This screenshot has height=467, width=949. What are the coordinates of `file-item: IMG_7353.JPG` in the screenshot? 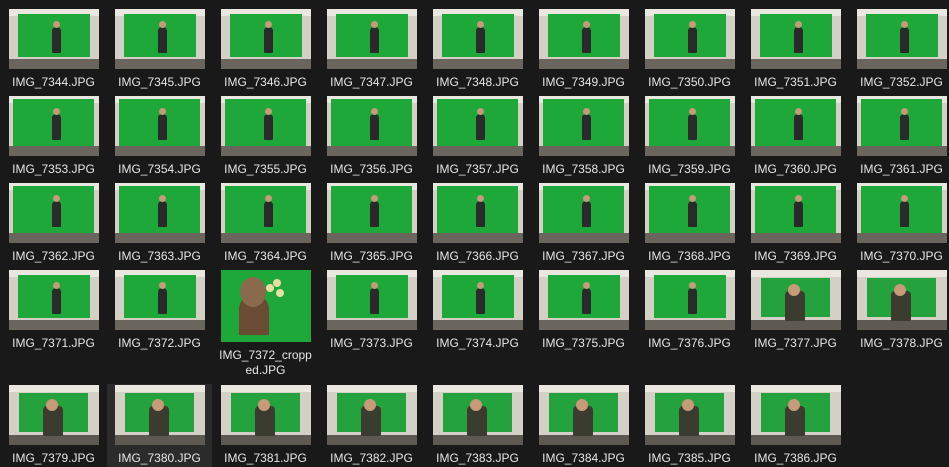 It's located at (53, 136).